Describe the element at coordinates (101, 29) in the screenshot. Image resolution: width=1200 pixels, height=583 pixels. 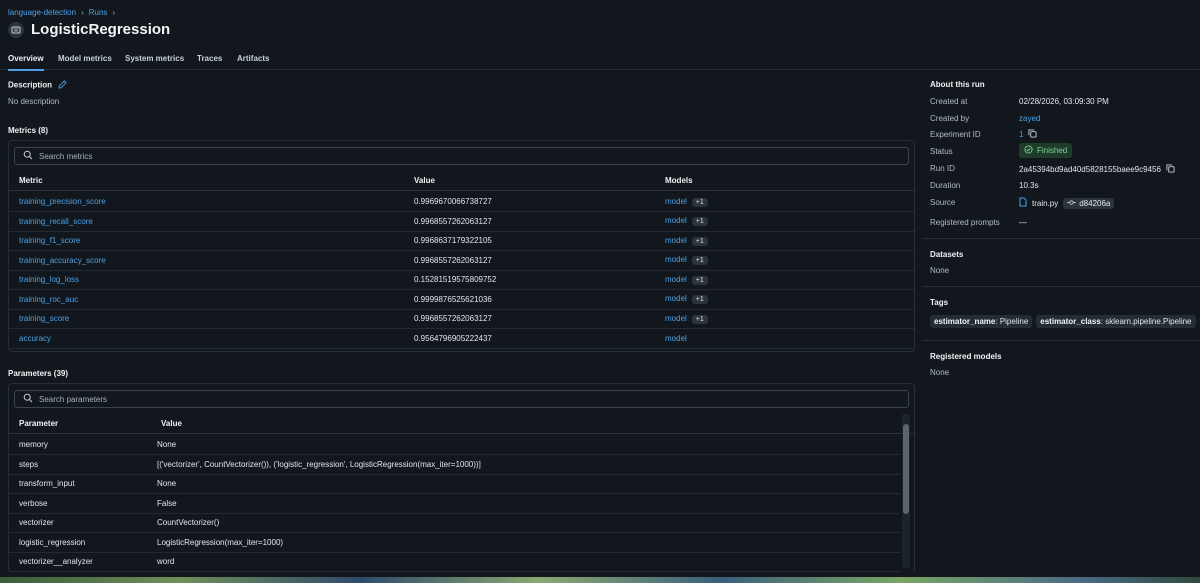
I see `page-title: LogisticRegression` at that location.